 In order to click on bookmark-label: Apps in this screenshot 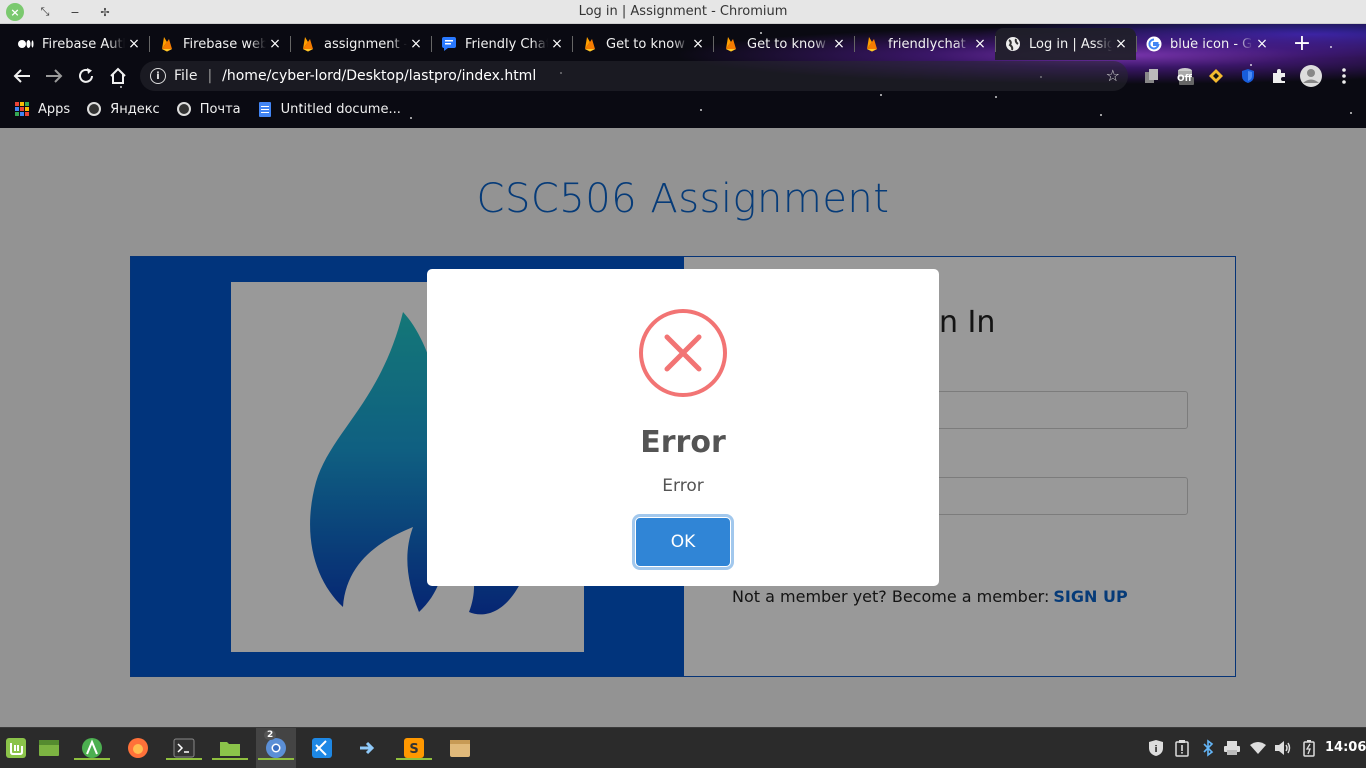, I will do `click(54, 109)`.